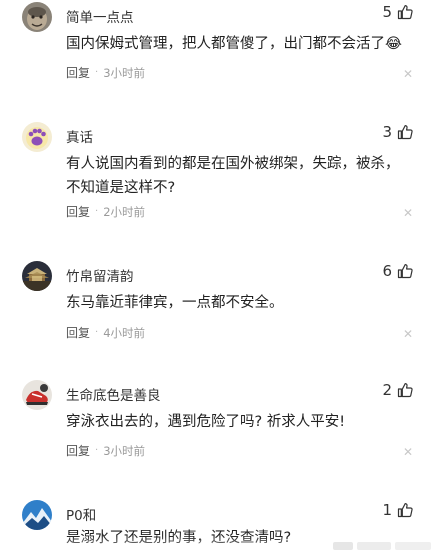 This screenshot has height=558, width=439. I want to click on like-button: 5, so click(397, 12).